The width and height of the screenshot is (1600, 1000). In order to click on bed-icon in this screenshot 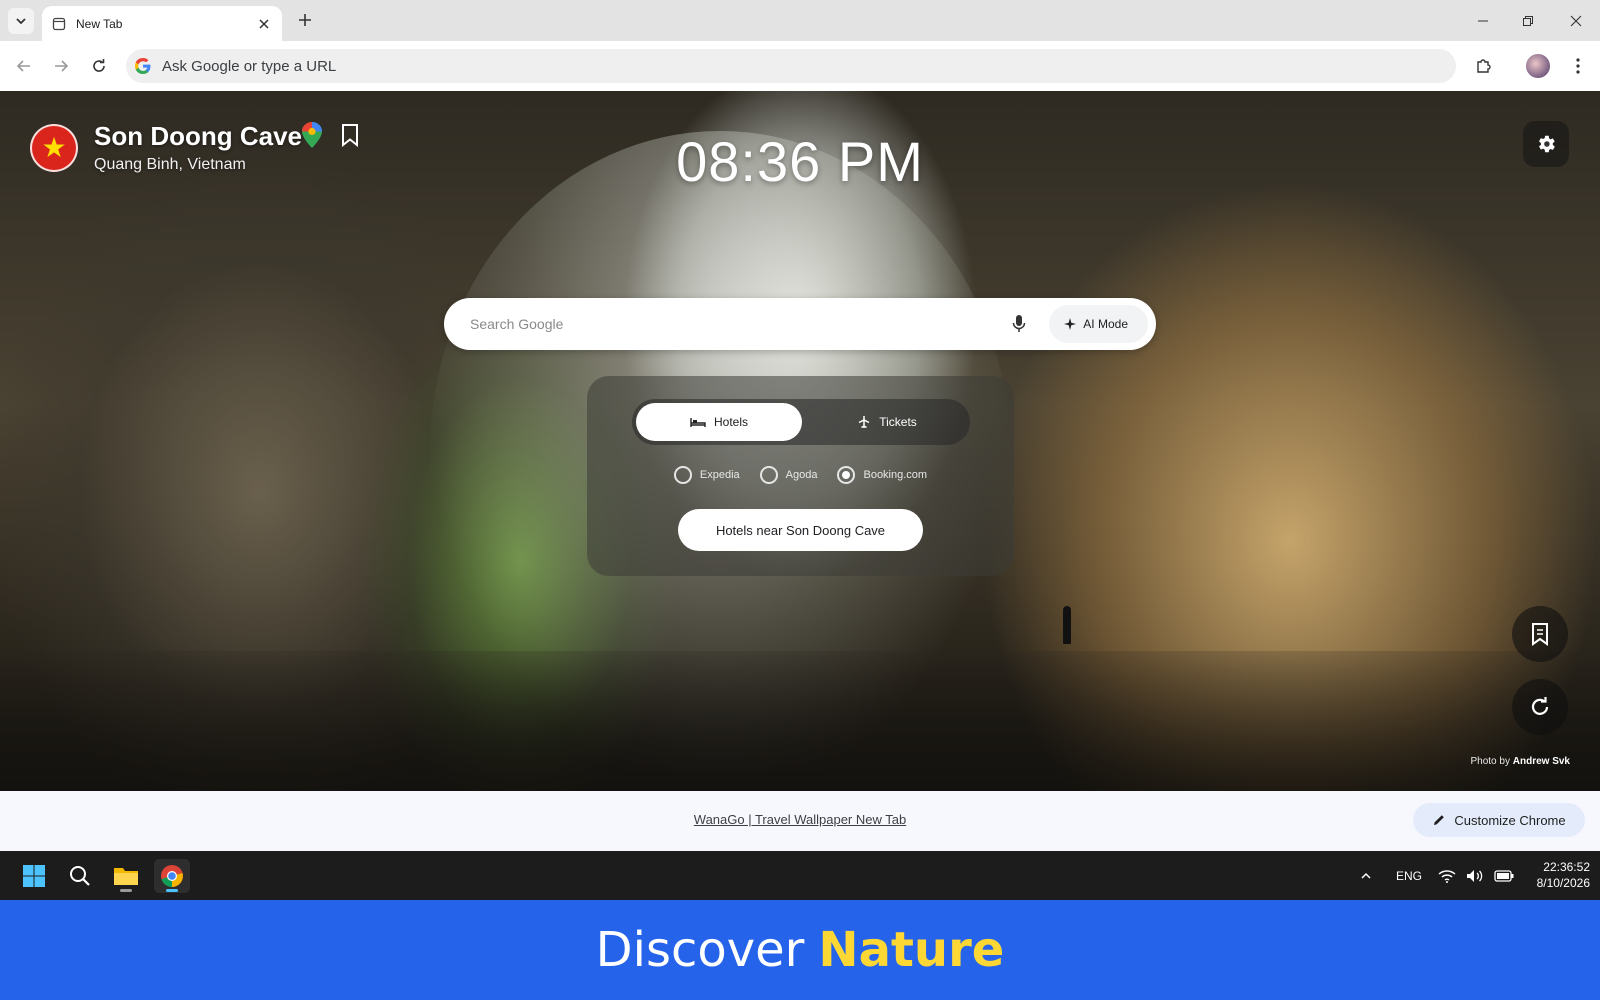, I will do `click(698, 422)`.